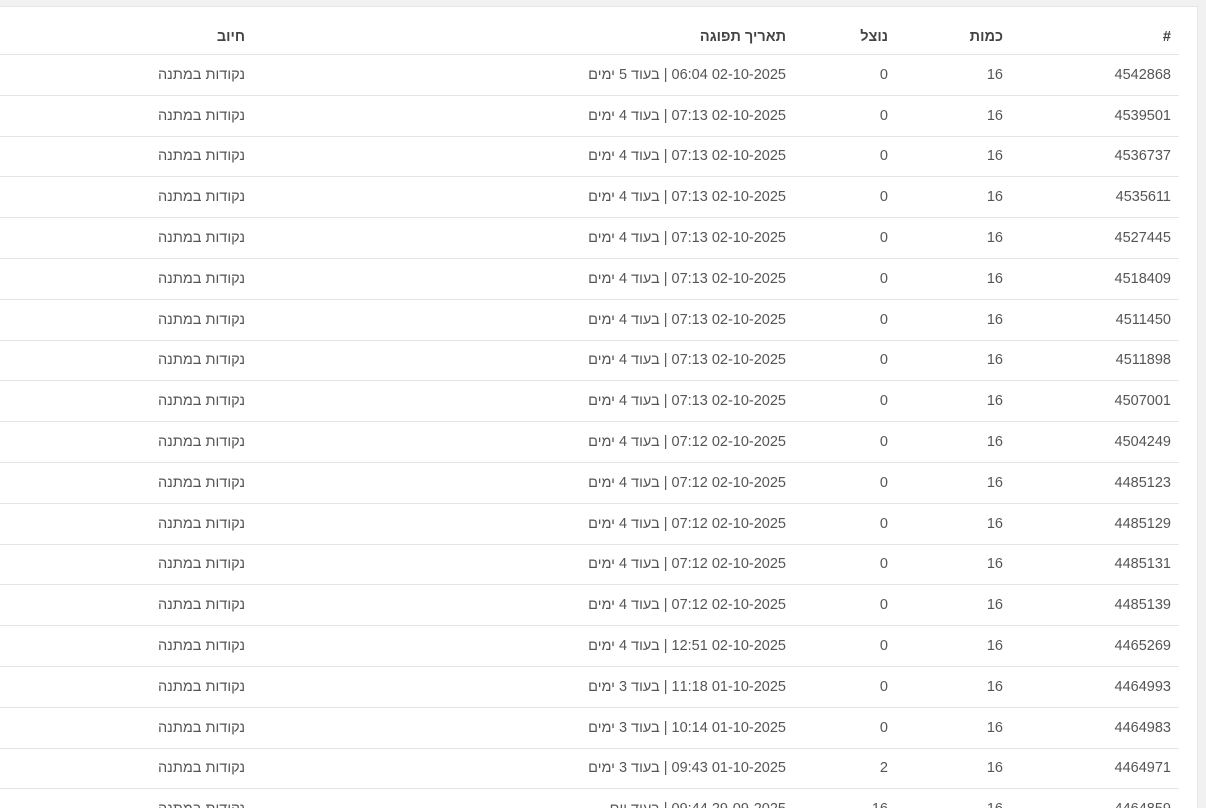  Describe the element at coordinates (1143, 197) in the screenshot. I see `cell-id: 4535611` at that location.